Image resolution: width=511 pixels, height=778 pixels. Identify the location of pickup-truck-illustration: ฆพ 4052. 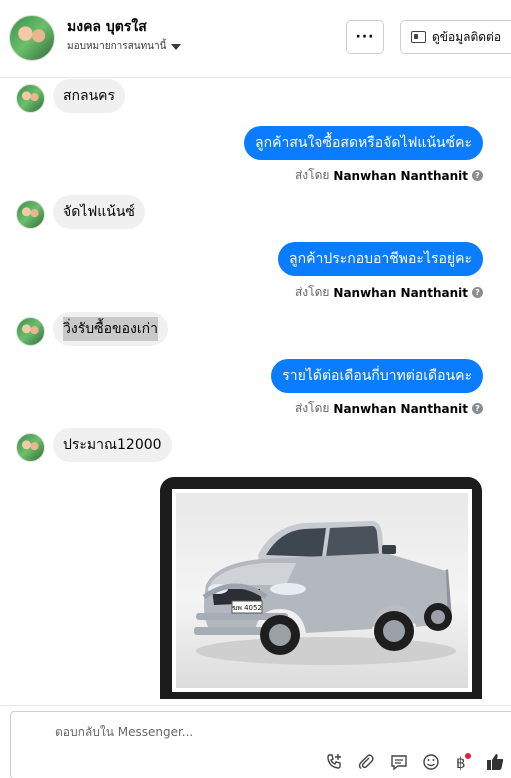
(325, 593).